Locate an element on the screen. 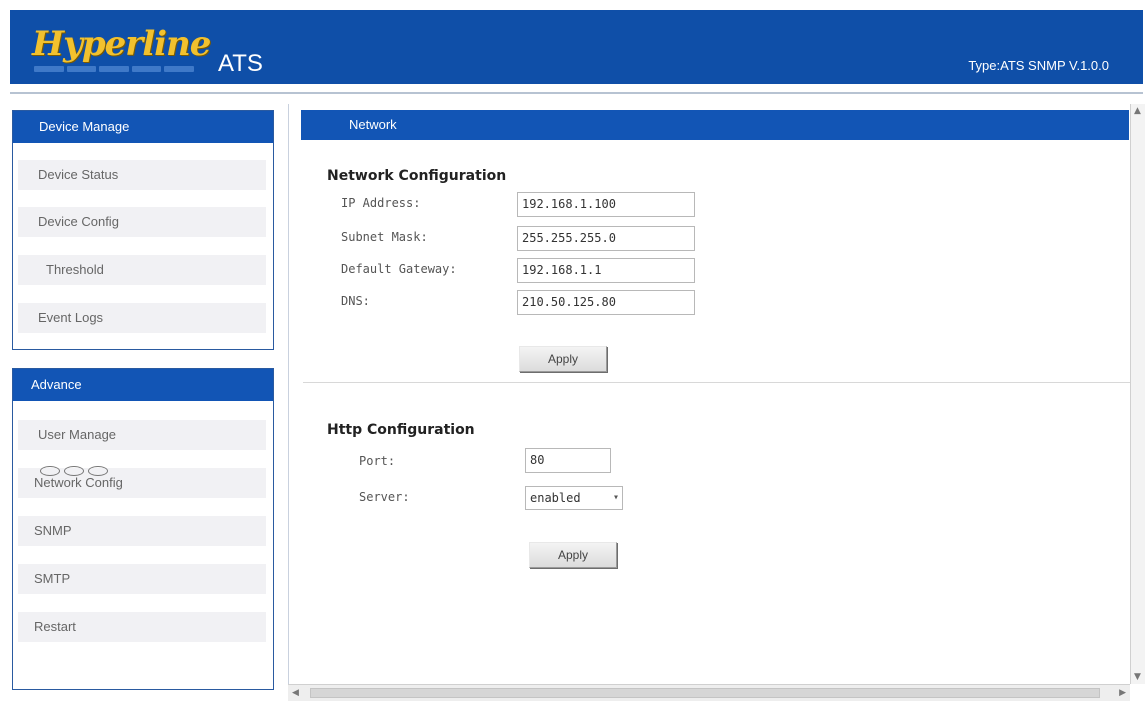 This screenshot has width=1145, height=709. nav-device-status: Device Status is located at coordinates (142, 175).